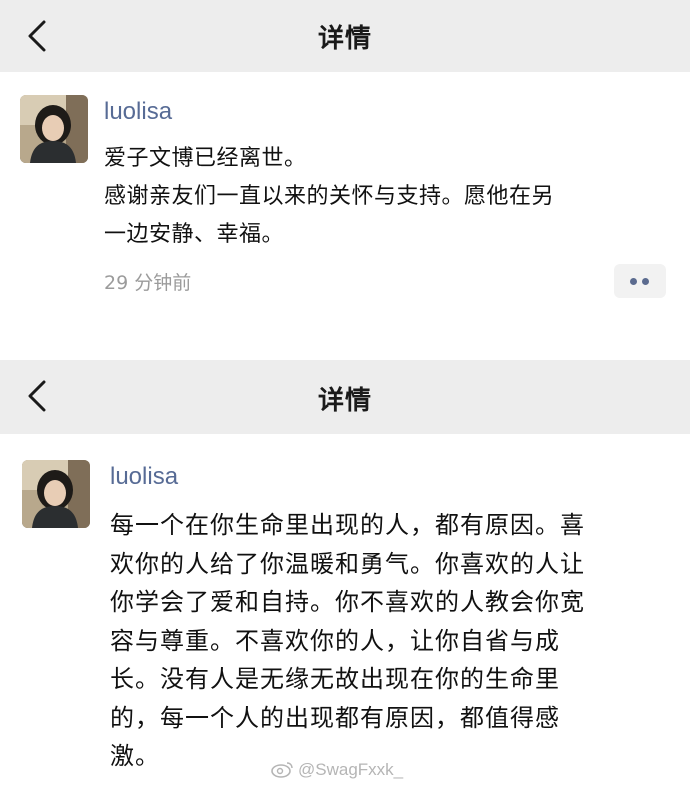 The width and height of the screenshot is (690, 792). Describe the element at coordinates (205, 158) in the screenshot. I see `post-text-line: 爱子文博已经离世。` at that location.